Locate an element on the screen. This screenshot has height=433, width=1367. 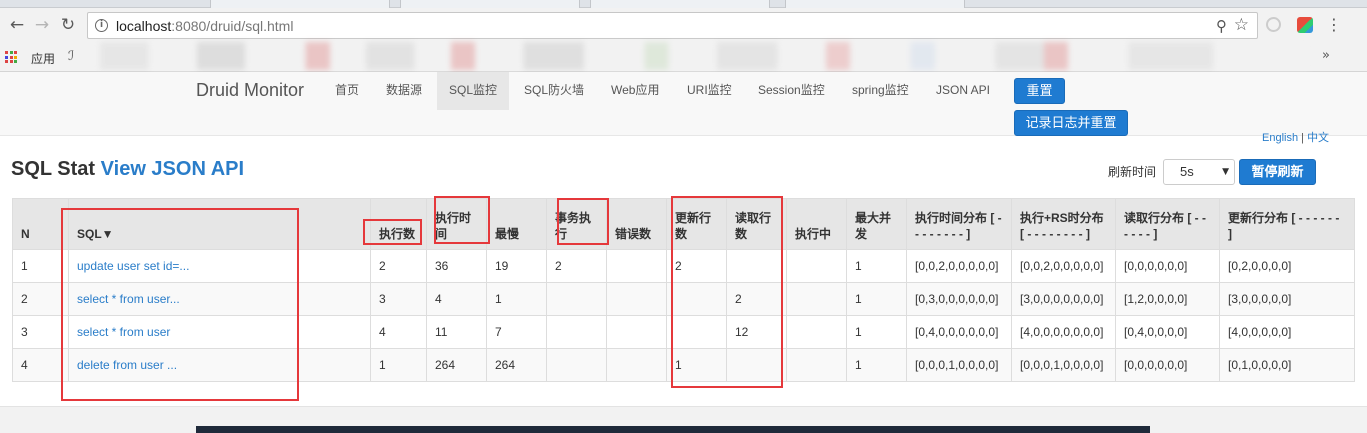
nav-web-app: Web应用 is located at coordinates (635, 91).